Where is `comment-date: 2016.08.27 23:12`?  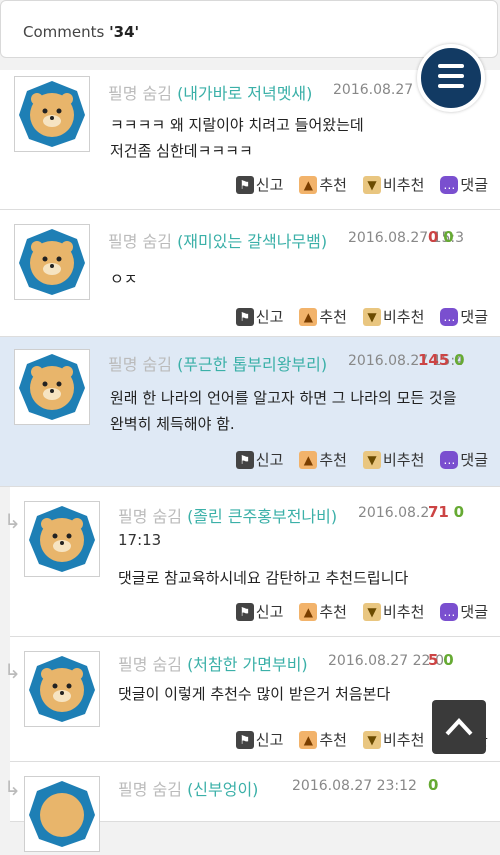 comment-date: 2016.08.27 23:12 is located at coordinates (354, 786).